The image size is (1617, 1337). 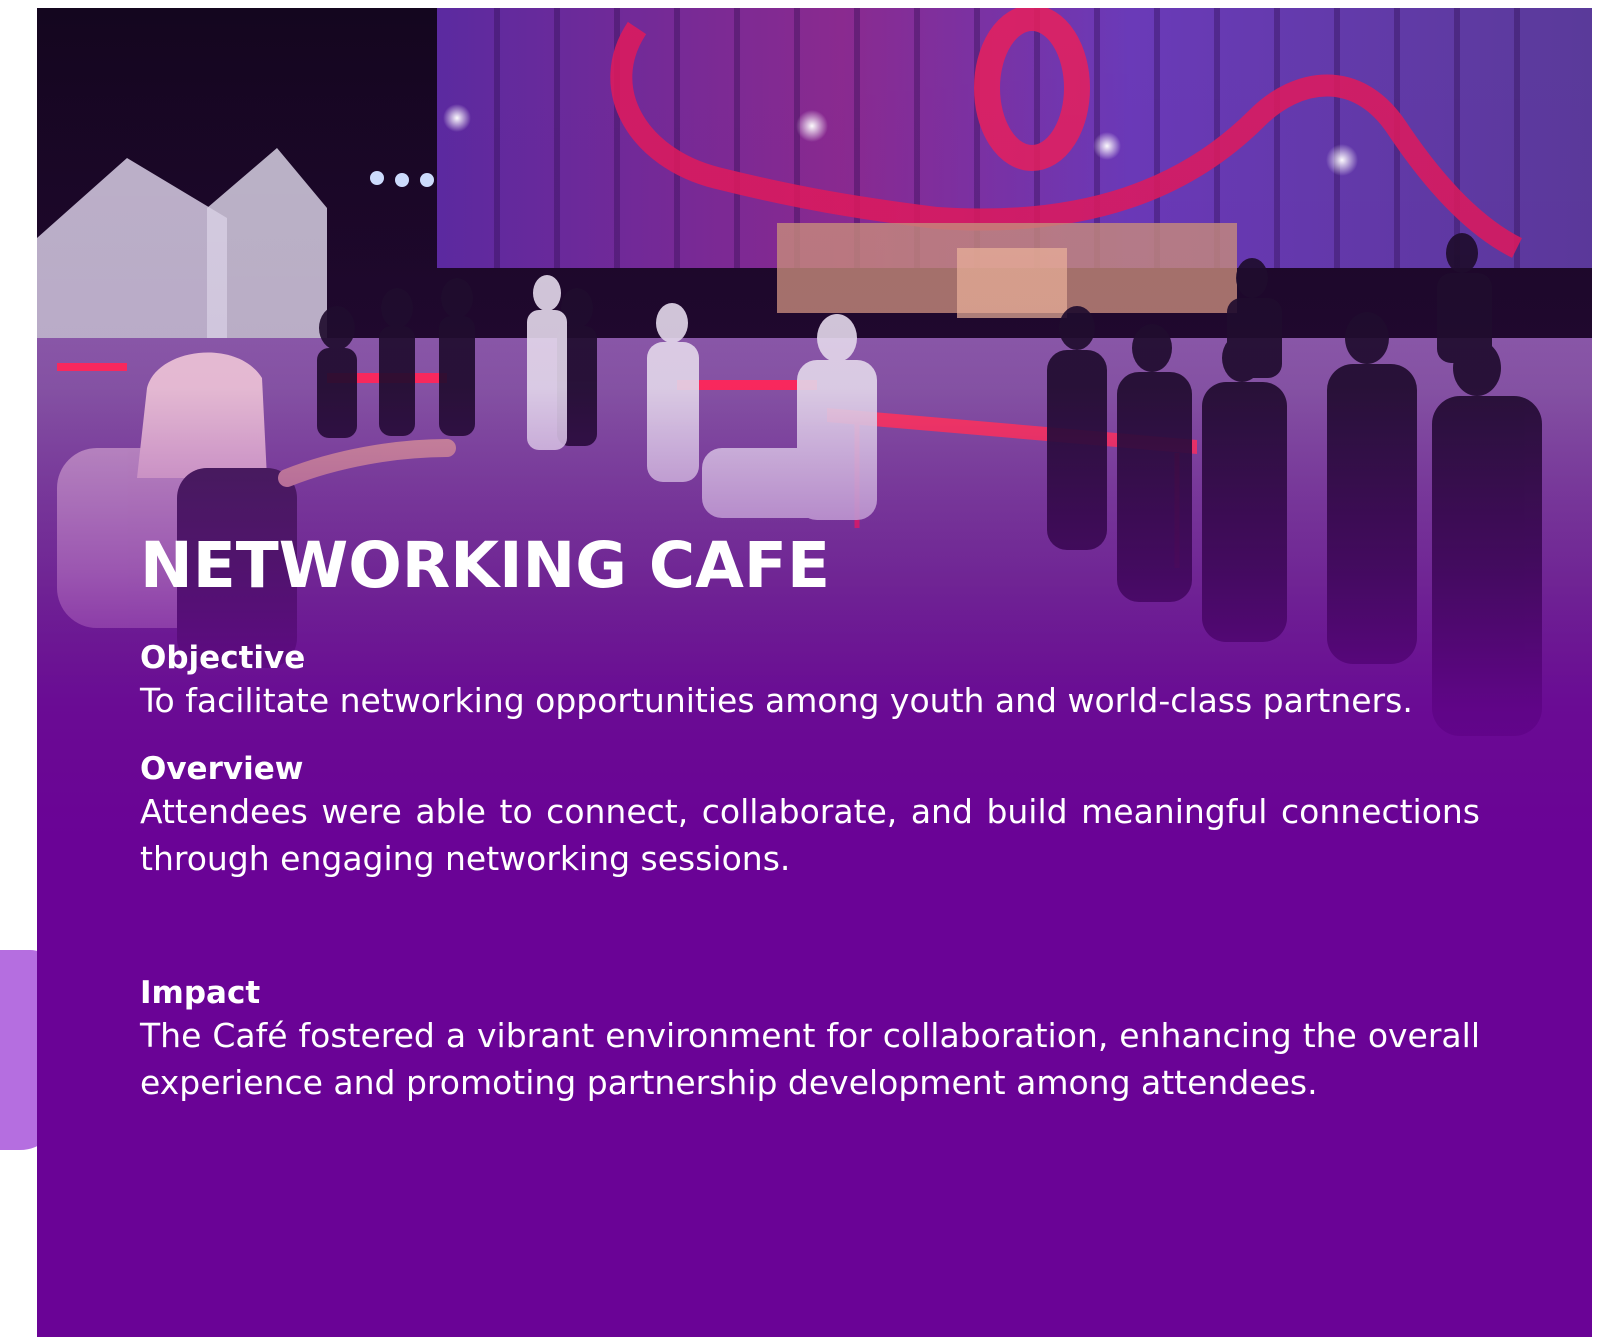 What do you see at coordinates (223, 658) in the screenshot?
I see `objective-heading: Objective` at bounding box center [223, 658].